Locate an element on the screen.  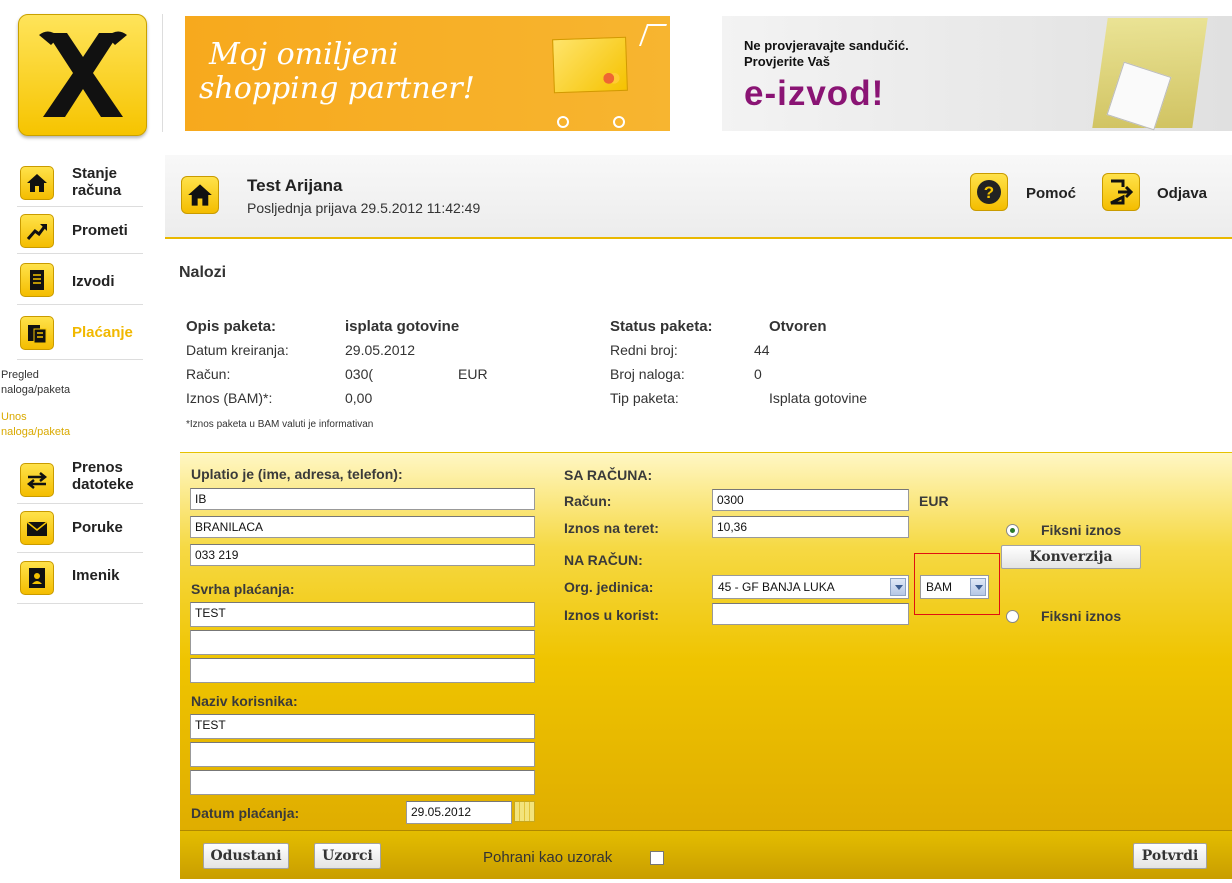
org-unit-select: 45 - GF BANJA LUKA is located at coordinates (810, 587).